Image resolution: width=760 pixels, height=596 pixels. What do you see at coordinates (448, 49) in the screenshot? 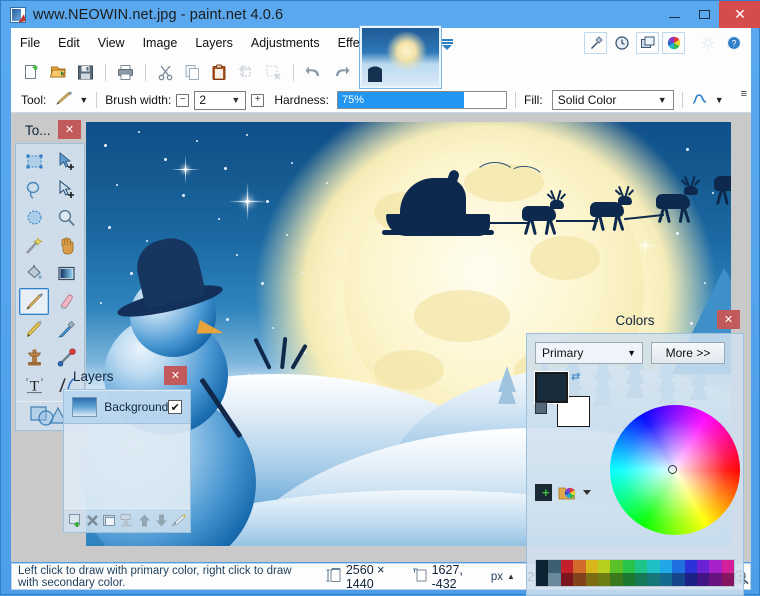
I see `thumbnail-list-expander` at bounding box center [448, 49].